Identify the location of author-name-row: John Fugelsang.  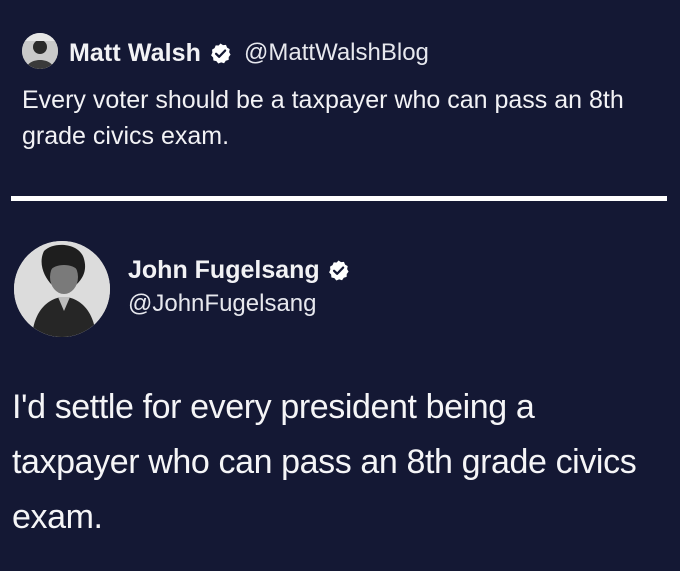
(239, 270).